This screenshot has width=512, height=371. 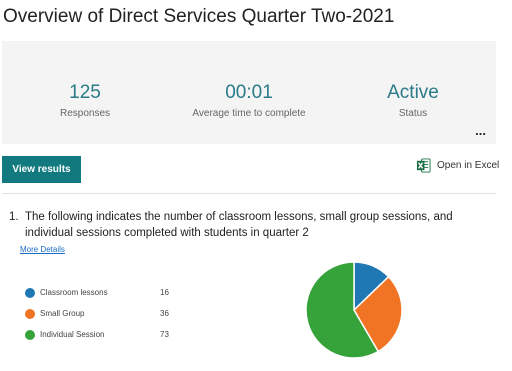 I want to click on average-time-label: Average time to complete, so click(x=249, y=113).